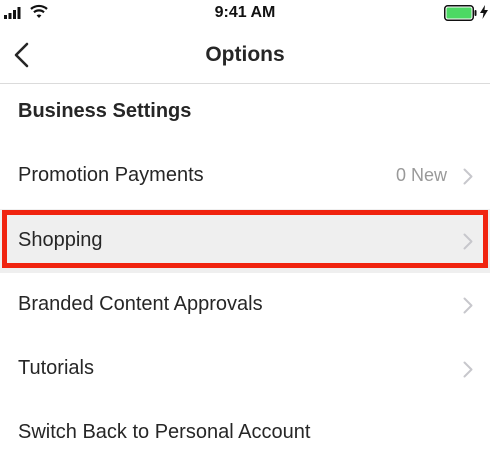 This screenshot has width=490, height=459. I want to click on status-time: 9:41 AM, so click(245, 12).